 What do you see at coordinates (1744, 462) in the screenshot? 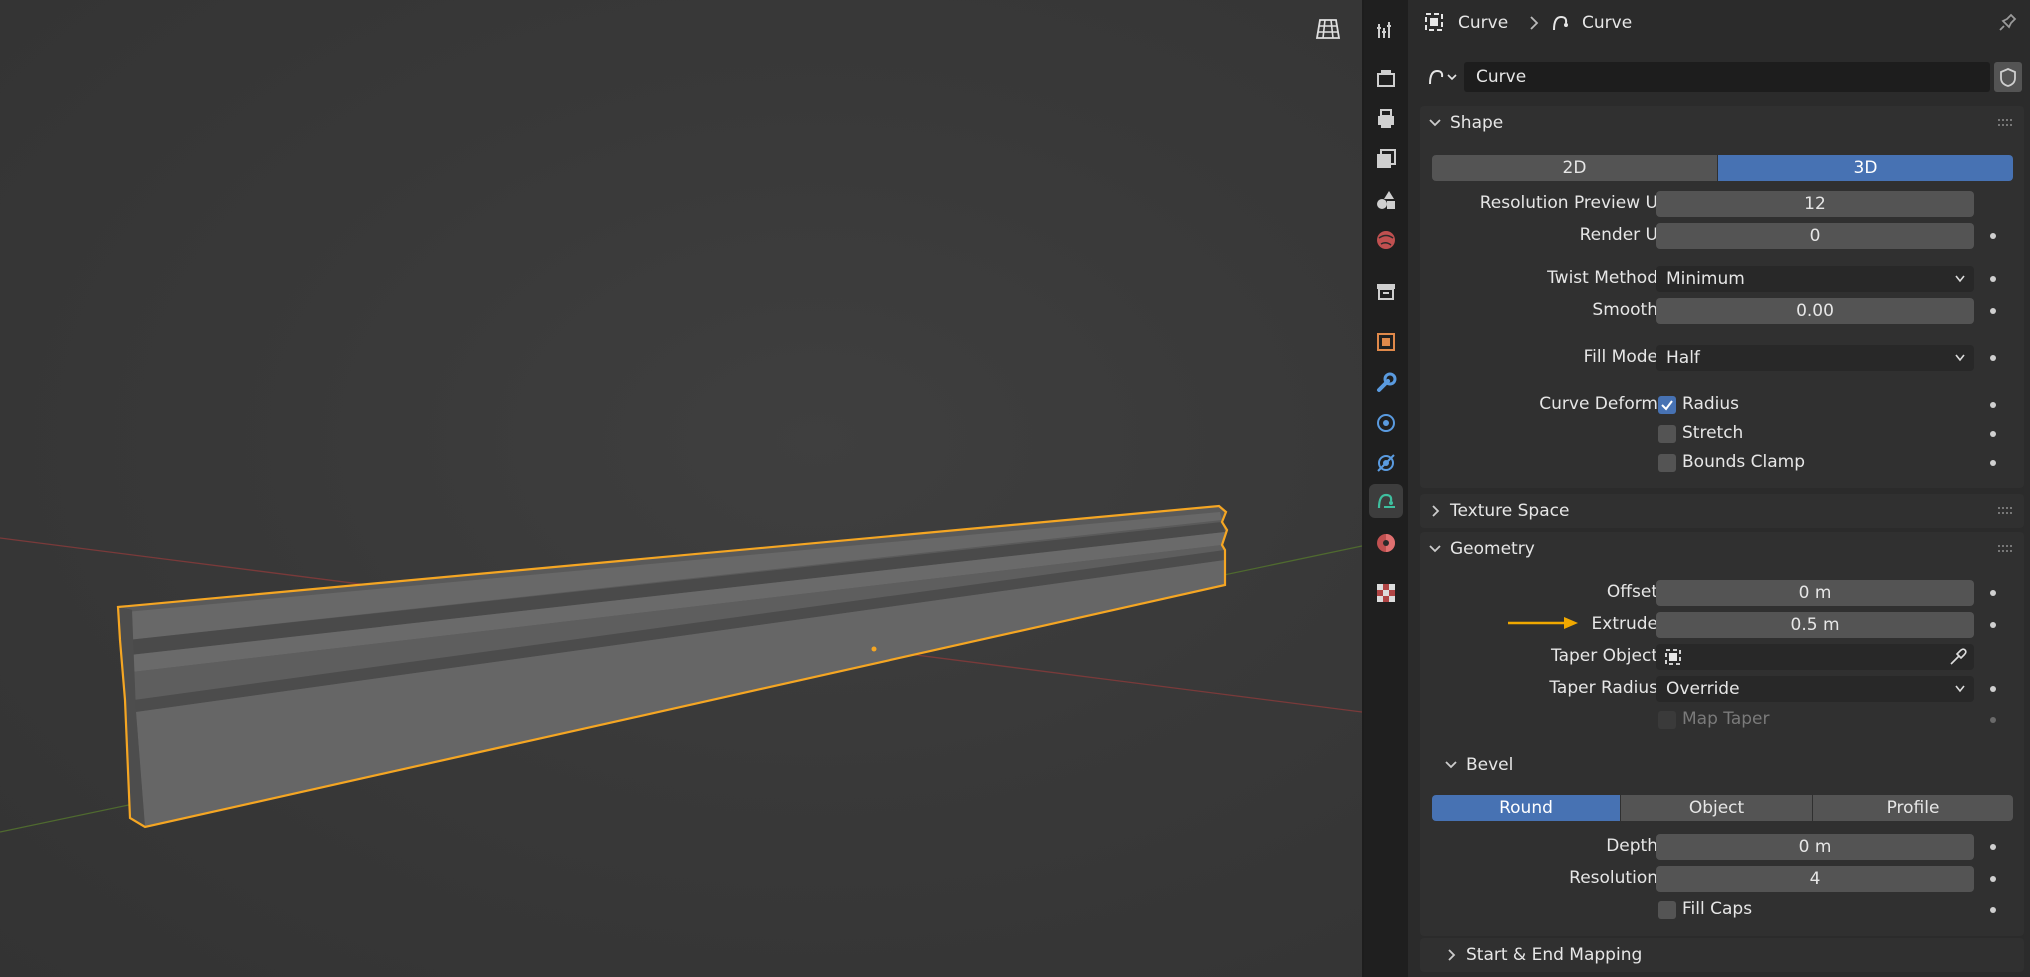
I see `bounds-clamp-label: Bounds Clamp` at bounding box center [1744, 462].